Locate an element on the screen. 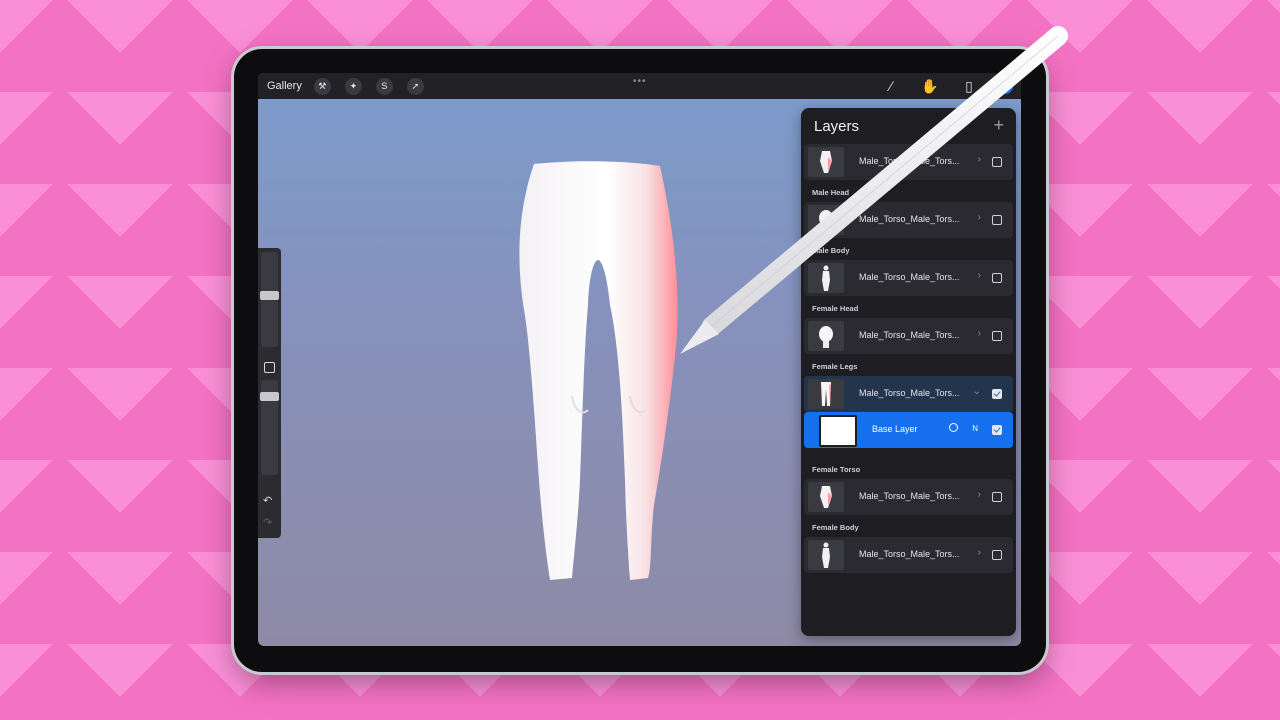 Image resolution: width=1280 pixels, height=720 pixels. undo-icon: ↶ is located at coordinates (267, 500).